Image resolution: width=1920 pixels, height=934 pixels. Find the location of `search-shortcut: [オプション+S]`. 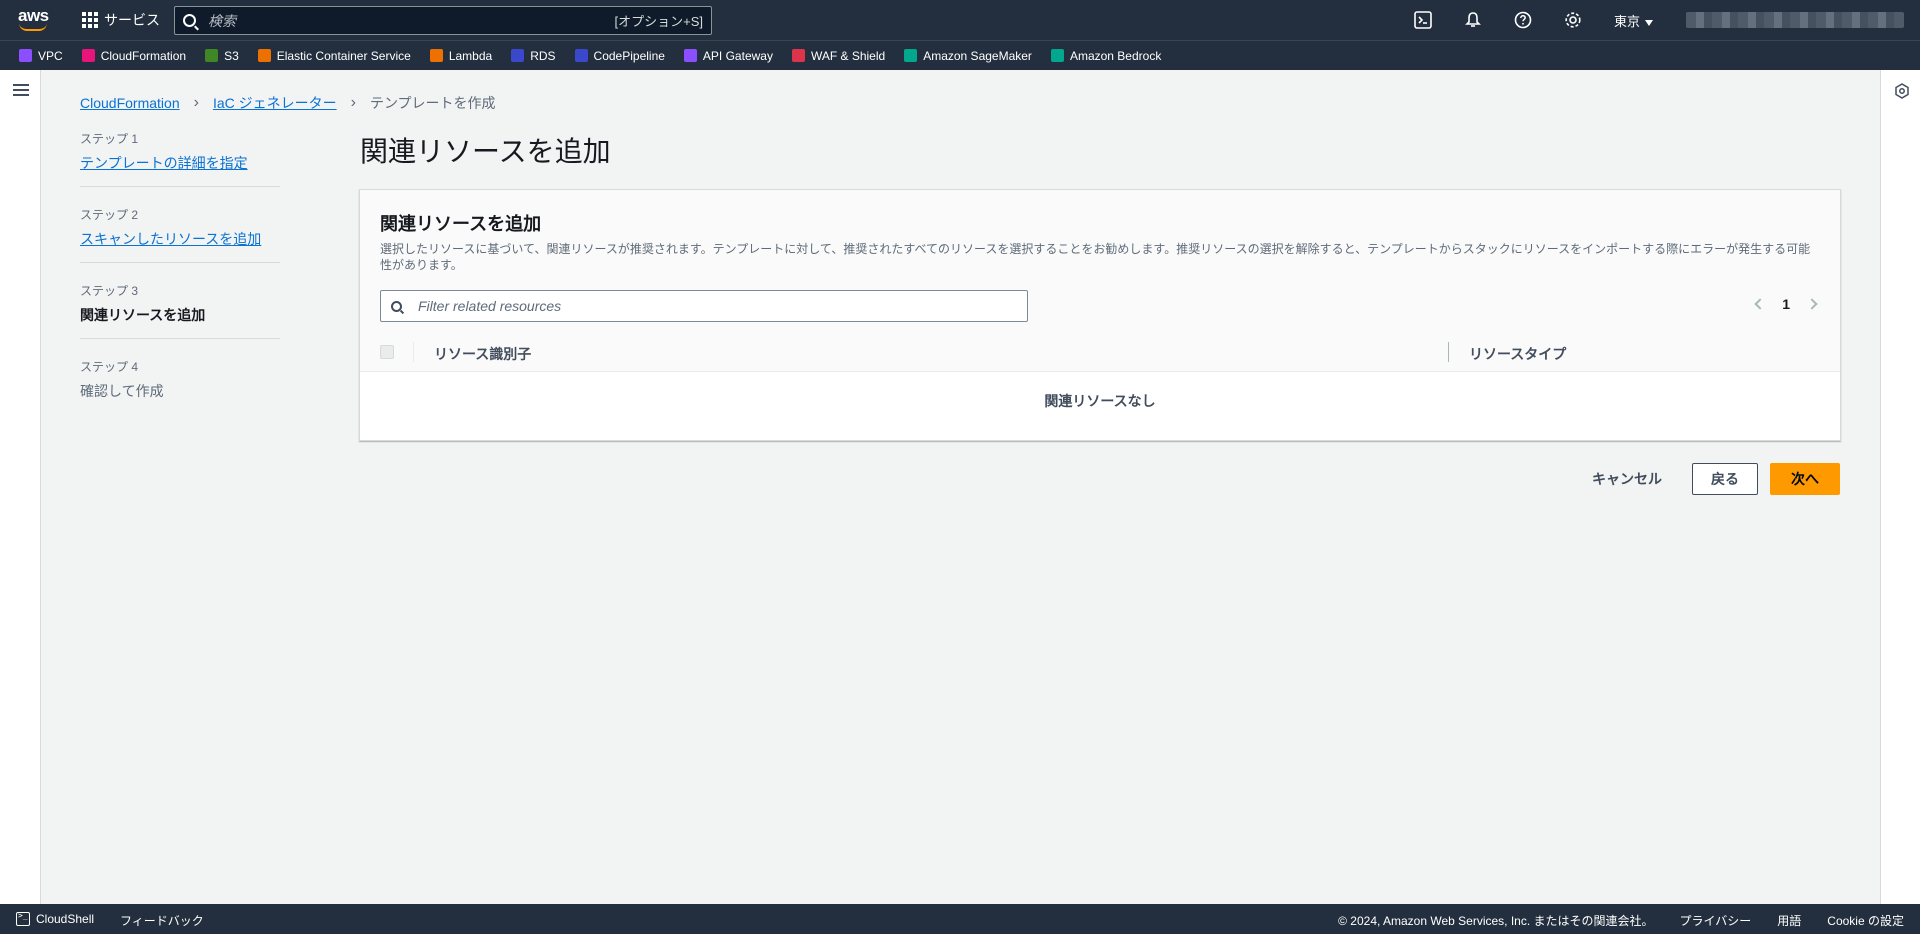

search-shortcut: [オプション+S] is located at coordinates (659, 21).